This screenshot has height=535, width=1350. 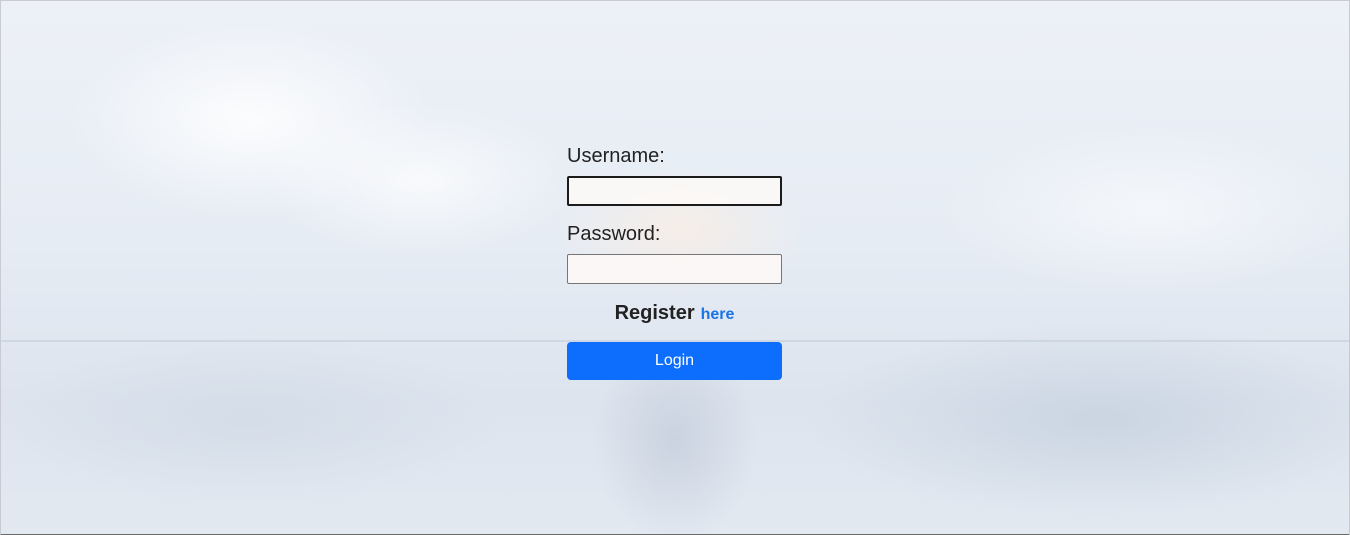 I want to click on register-link: here, so click(x=718, y=314).